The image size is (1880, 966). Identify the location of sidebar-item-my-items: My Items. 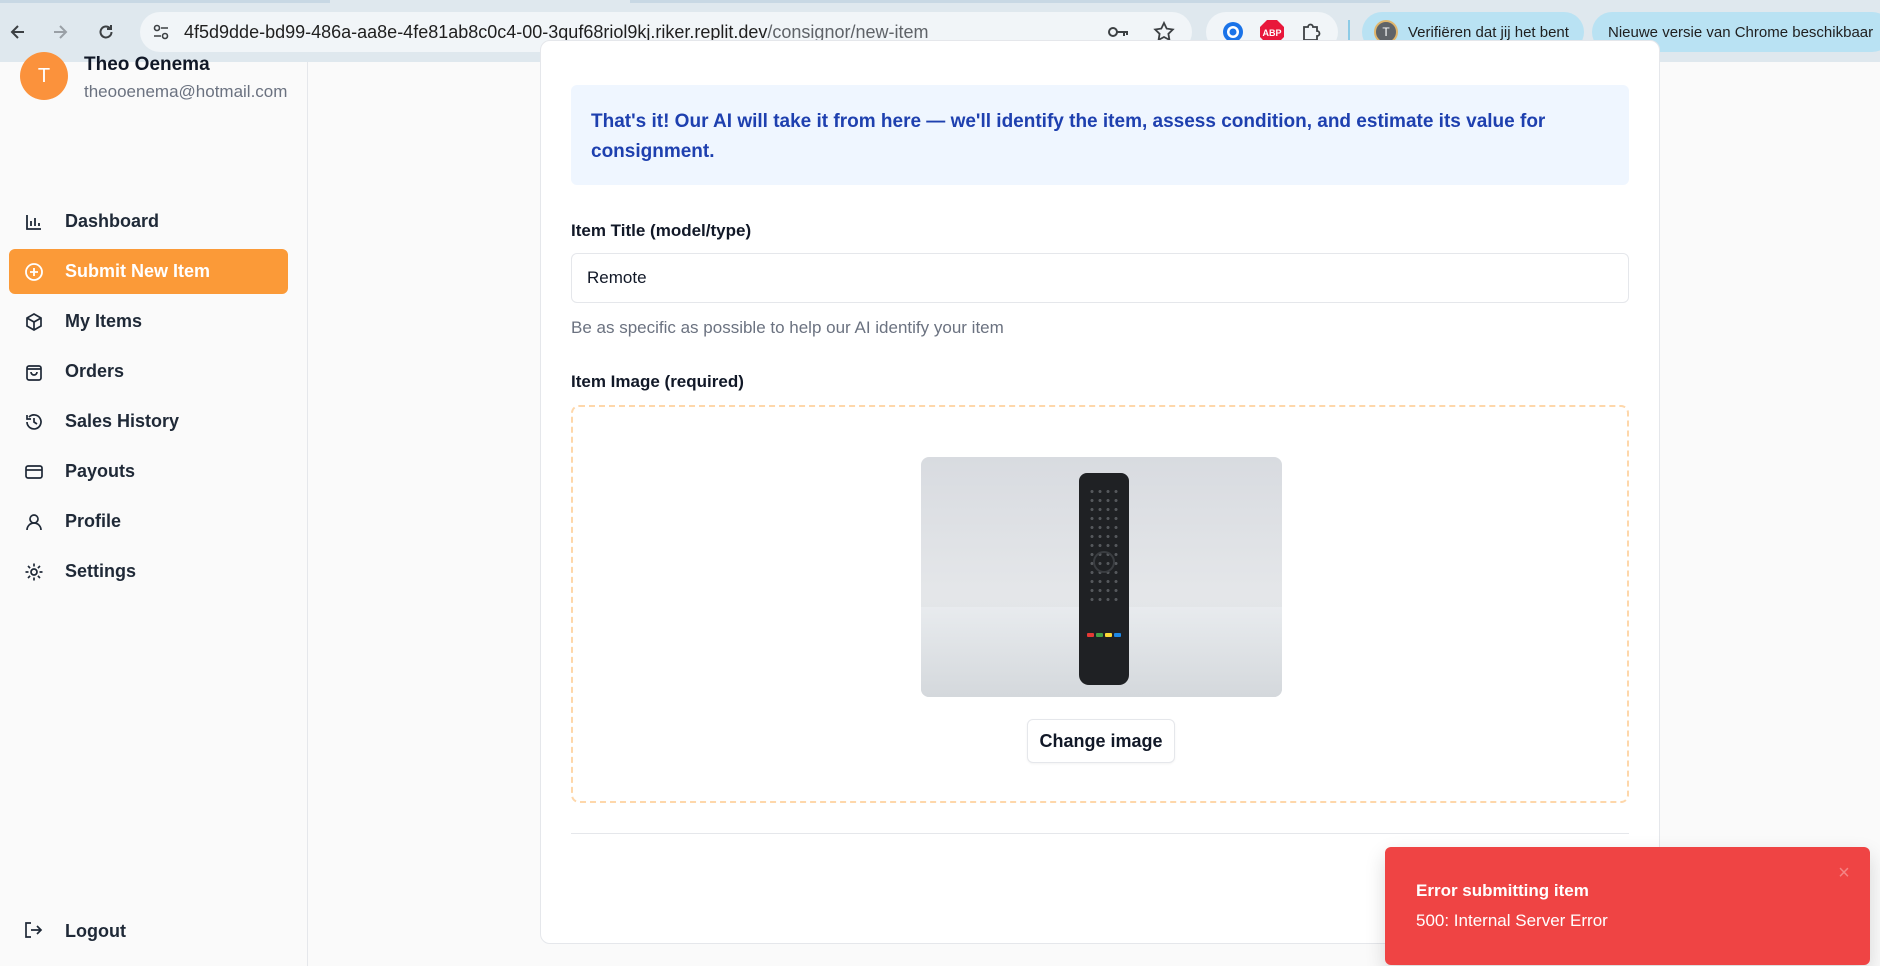
(148, 321).